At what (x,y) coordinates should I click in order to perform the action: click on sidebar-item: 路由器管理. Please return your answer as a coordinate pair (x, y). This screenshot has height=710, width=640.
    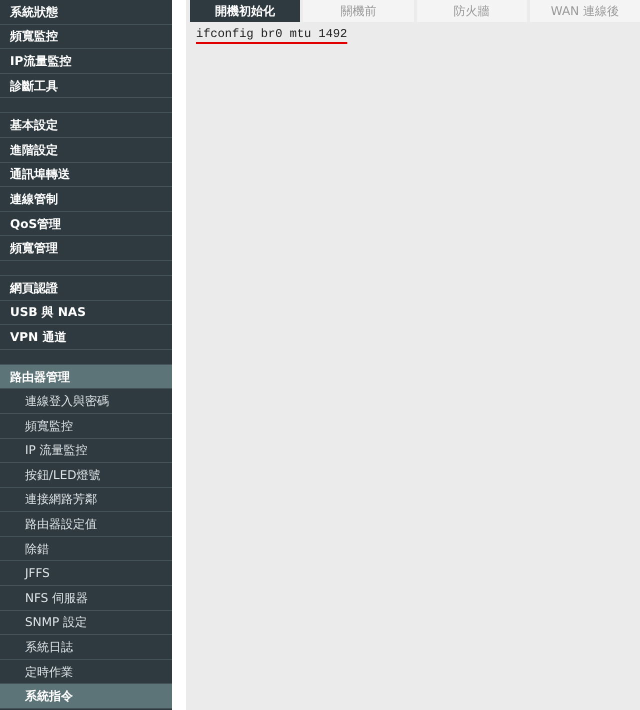
    Looking at the image, I should click on (86, 377).